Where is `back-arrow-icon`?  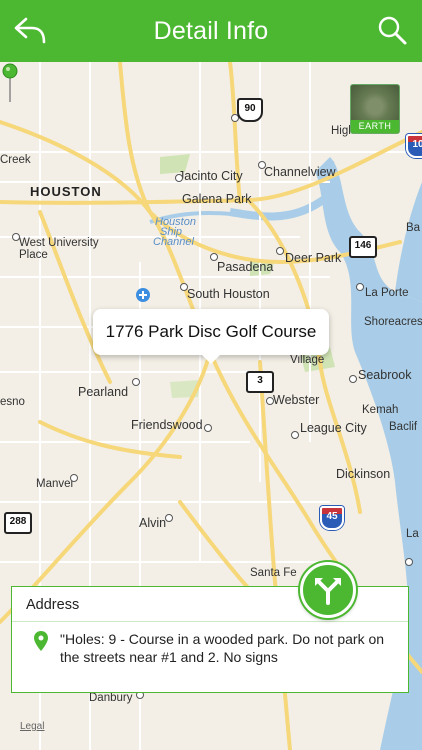 back-arrow-icon is located at coordinates (30, 31).